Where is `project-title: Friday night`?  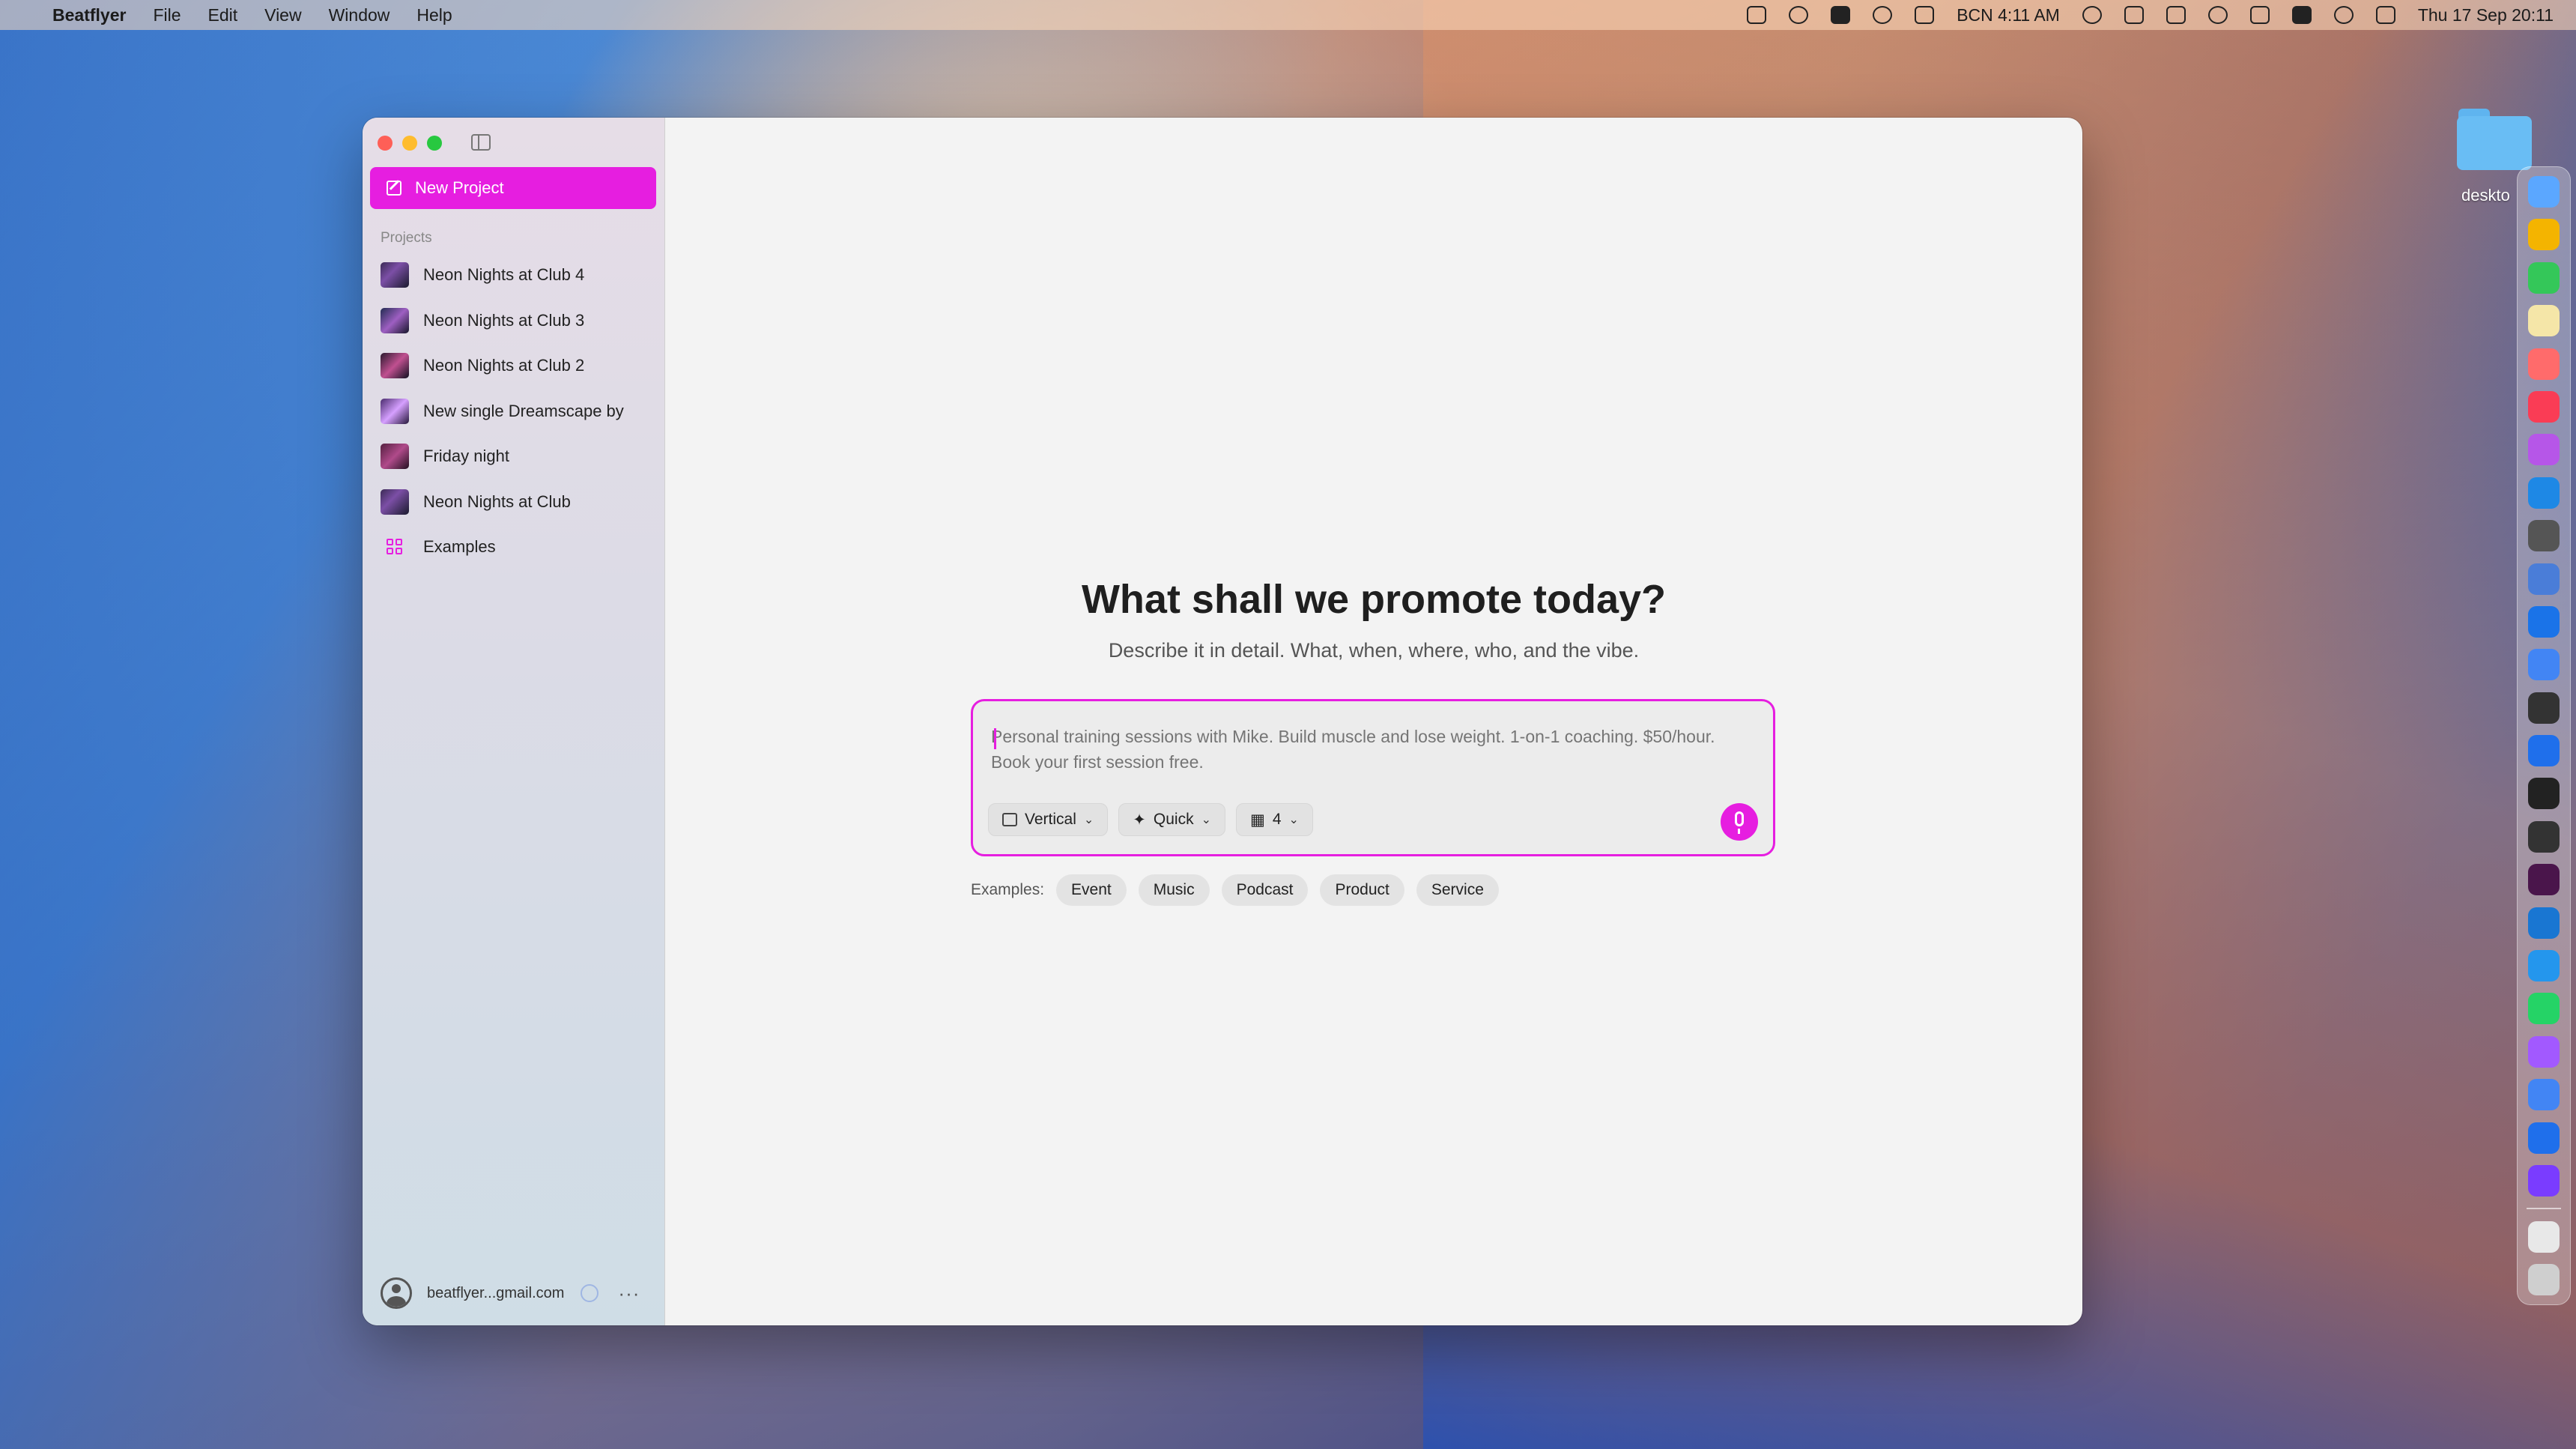 project-title: Friday night is located at coordinates (466, 456).